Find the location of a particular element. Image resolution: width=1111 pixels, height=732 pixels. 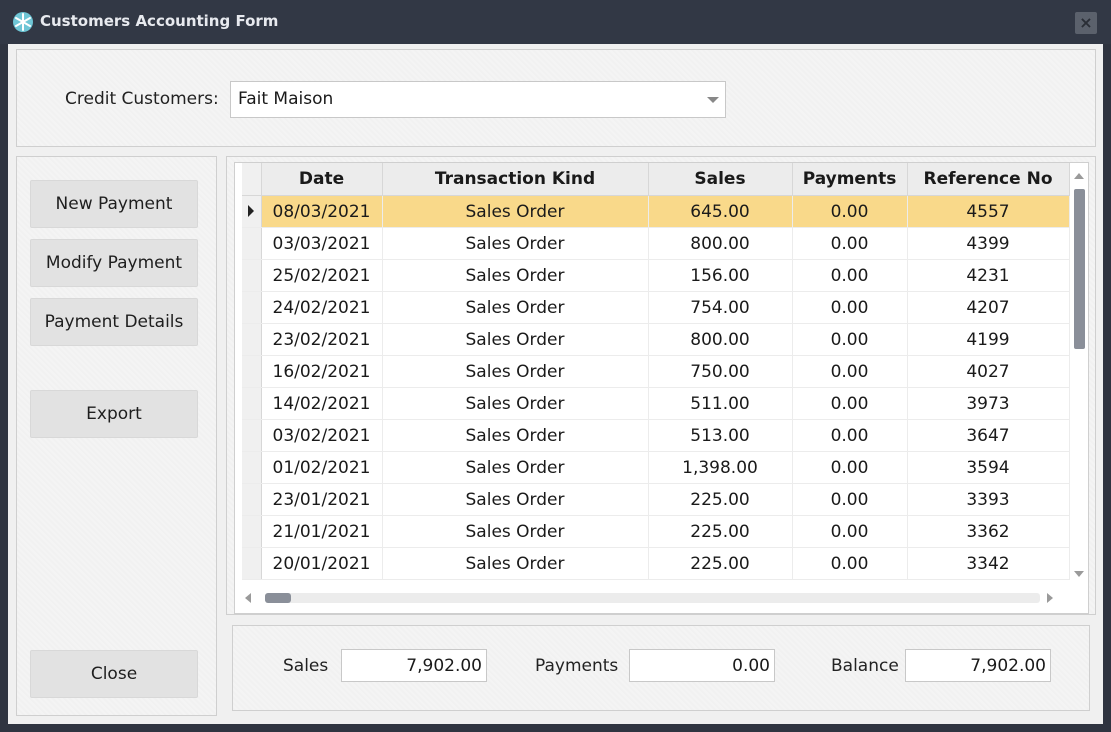

cell-sales: 1,398.00 is located at coordinates (720, 467).